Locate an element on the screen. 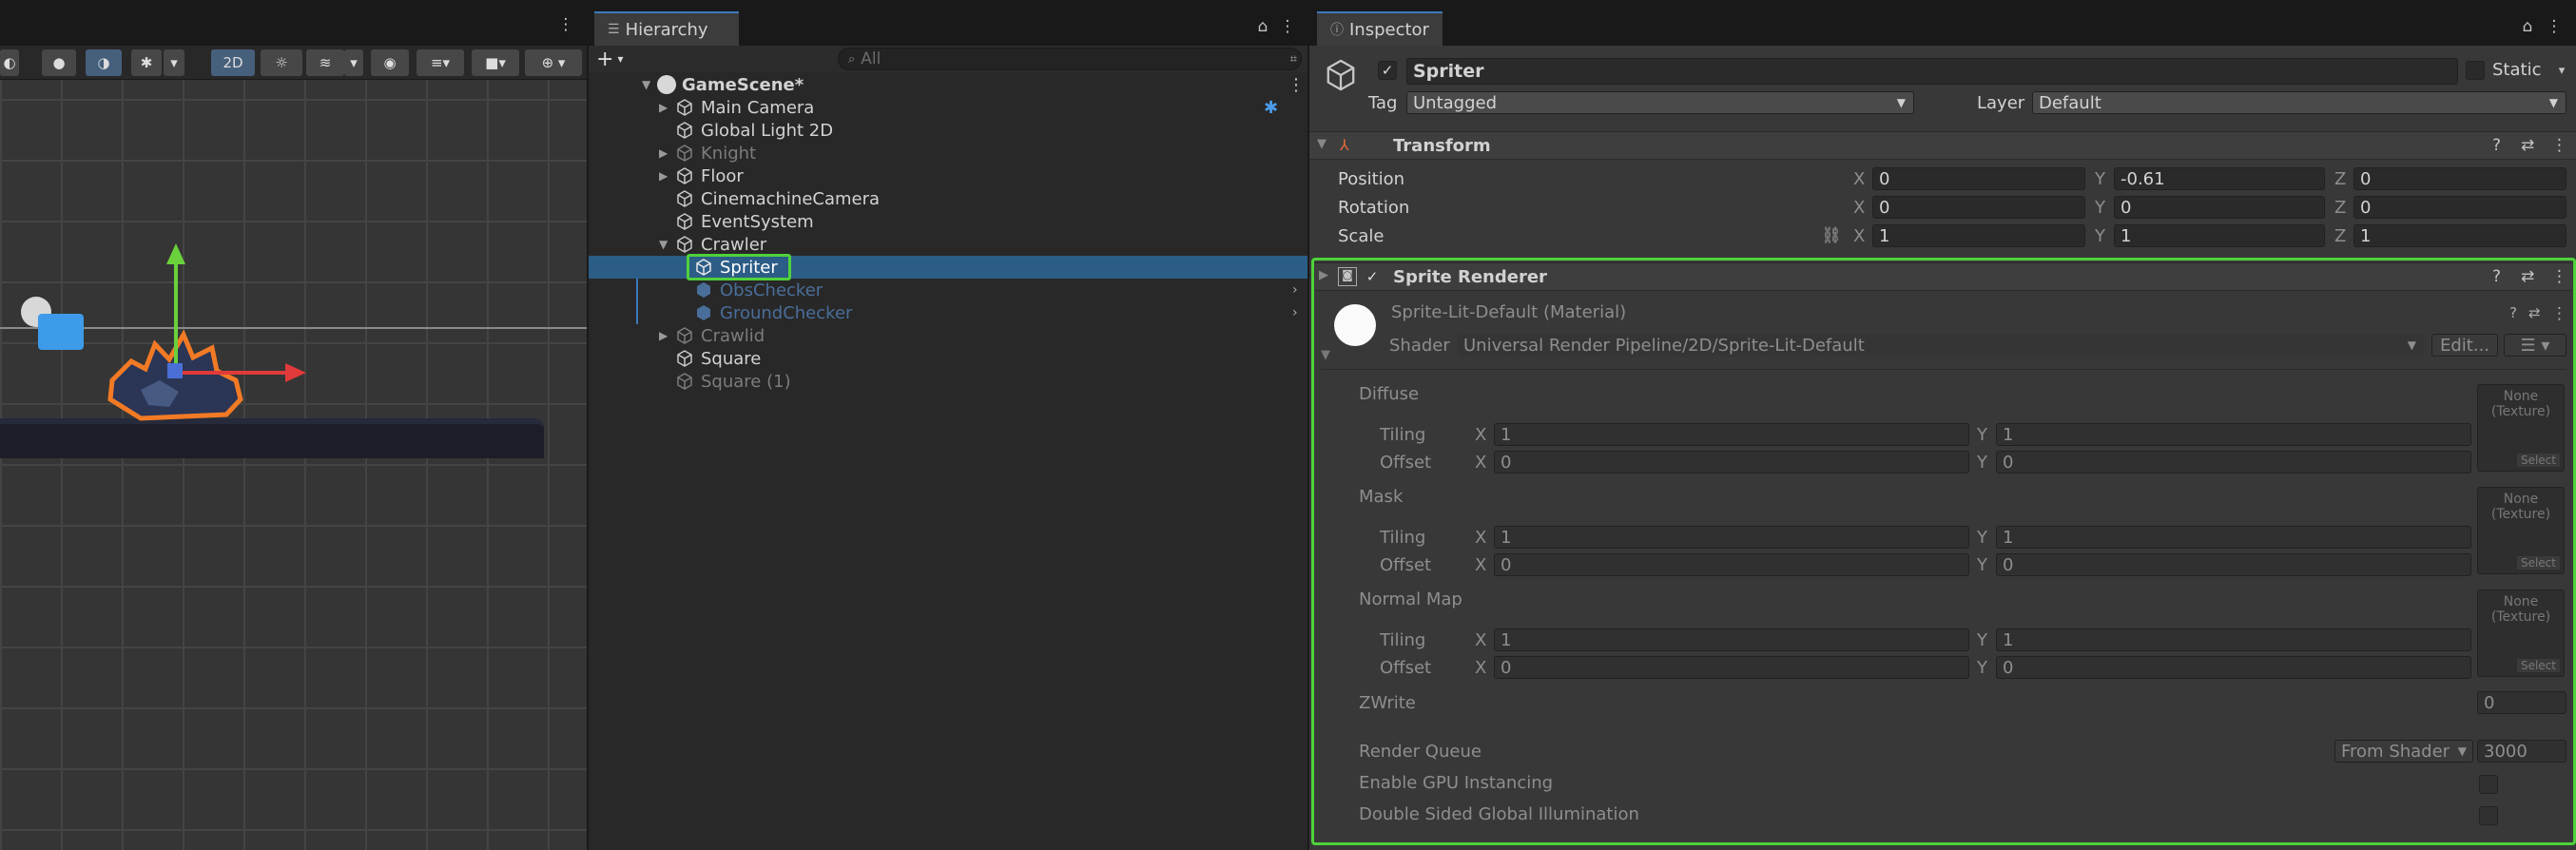 The image size is (2576, 850). normal-offset-y: 0 is located at coordinates (2233, 667).